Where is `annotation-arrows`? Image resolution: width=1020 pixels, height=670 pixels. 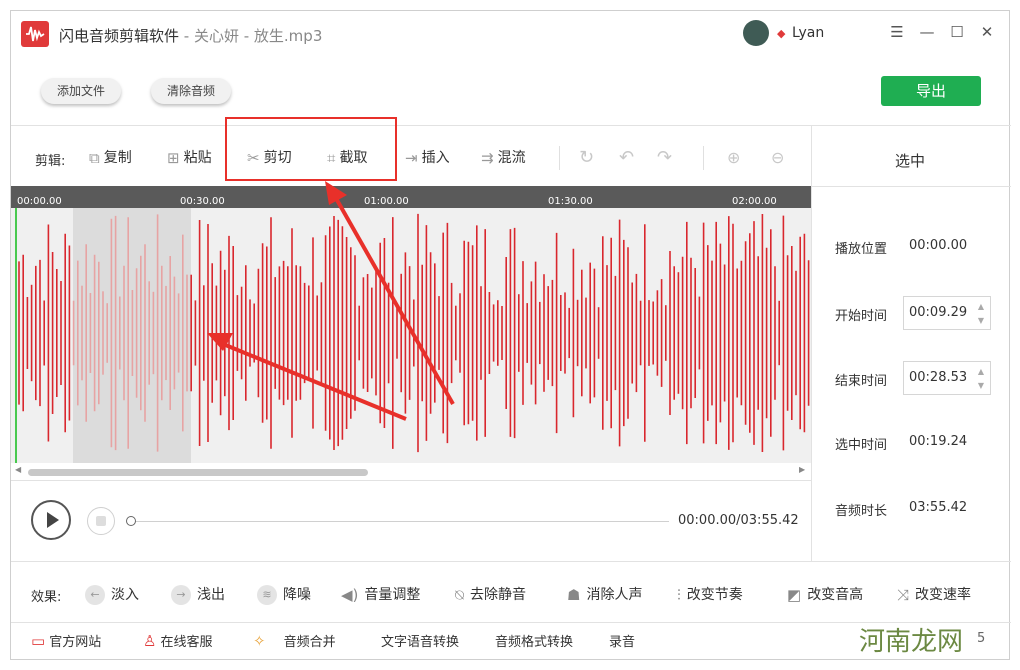
annotation-arrows is located at coordinates (331, 301).